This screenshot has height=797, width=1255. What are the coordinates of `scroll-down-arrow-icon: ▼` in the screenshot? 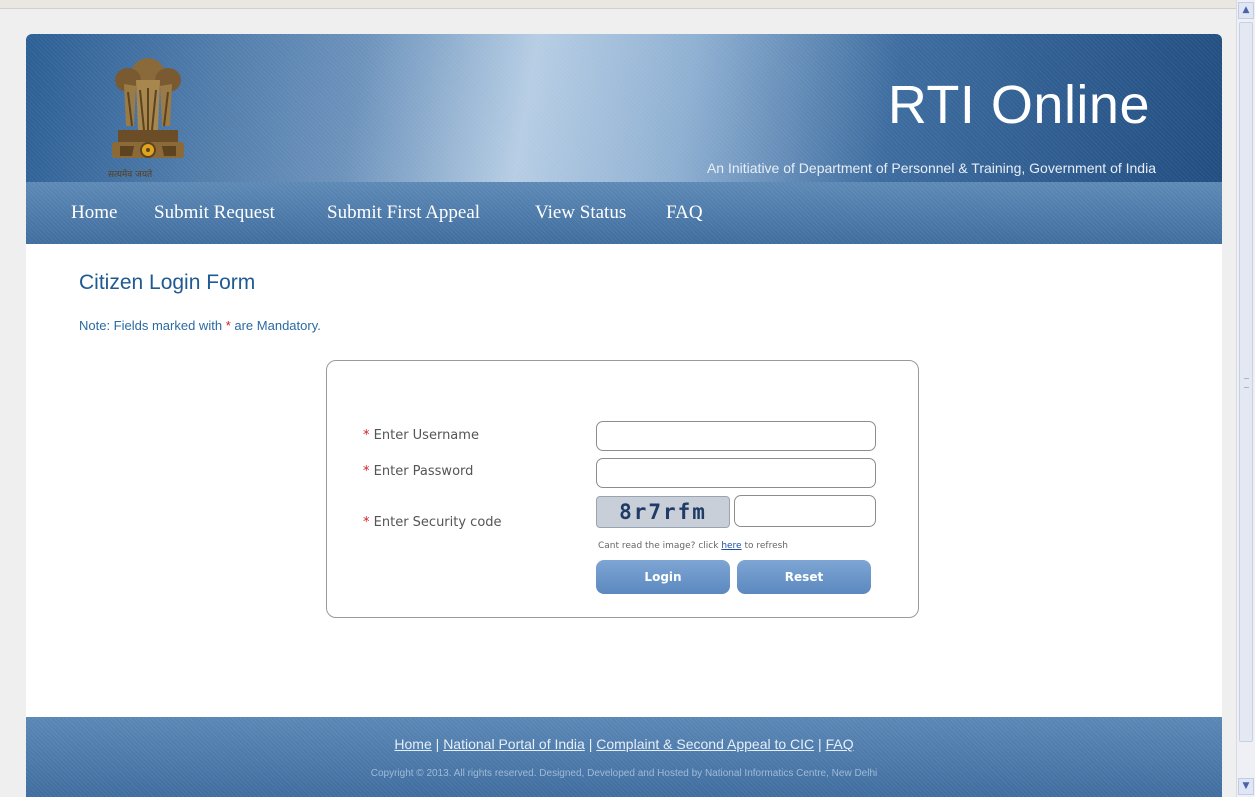 It's located at (1246, 786).